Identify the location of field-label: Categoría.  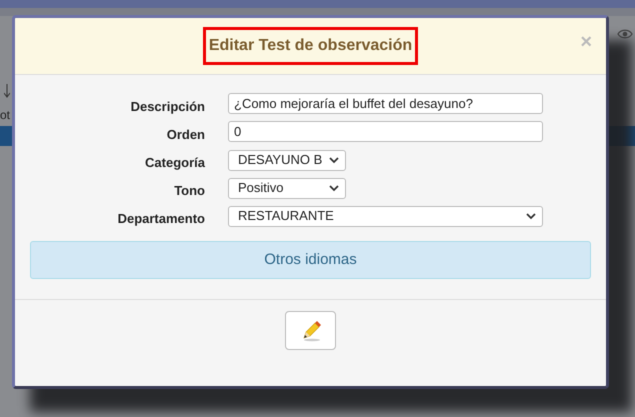
(175, 163).